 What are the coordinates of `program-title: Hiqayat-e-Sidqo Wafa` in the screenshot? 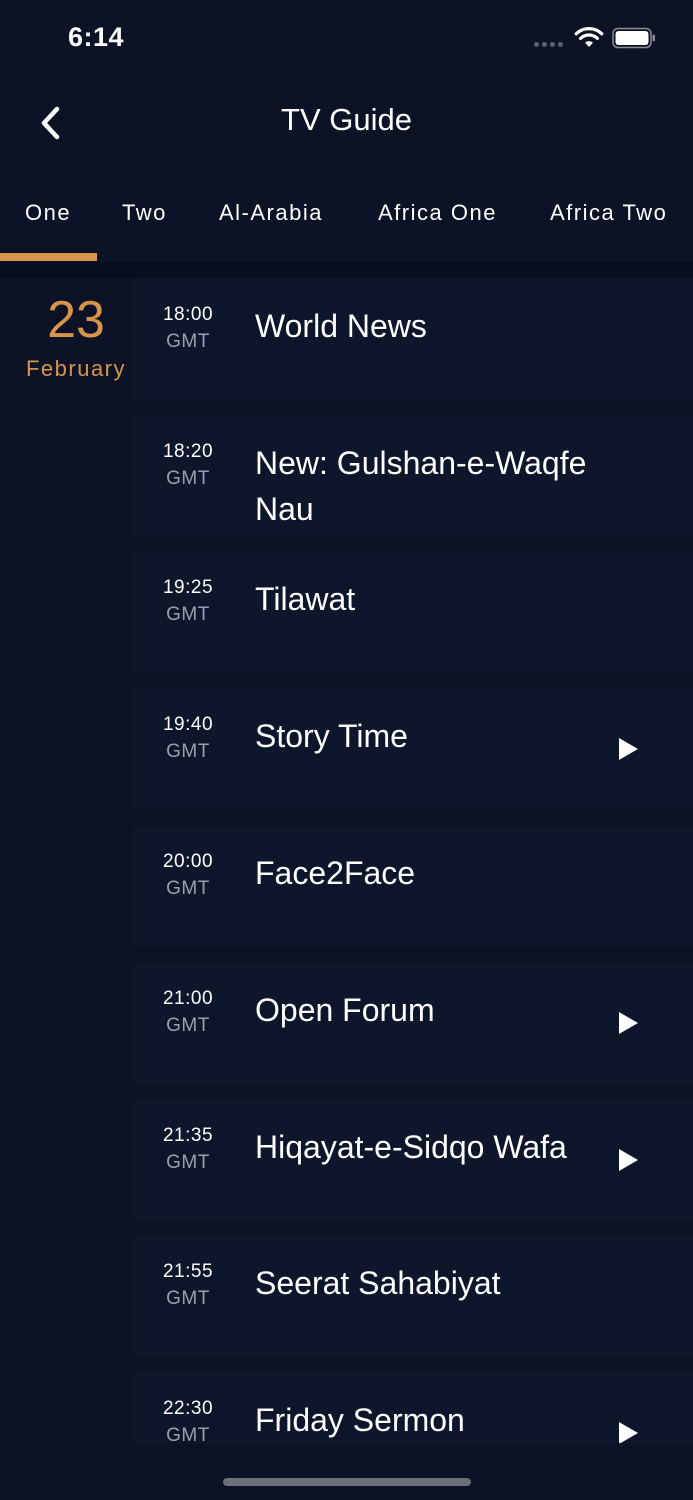 It's located at (411, 1147).